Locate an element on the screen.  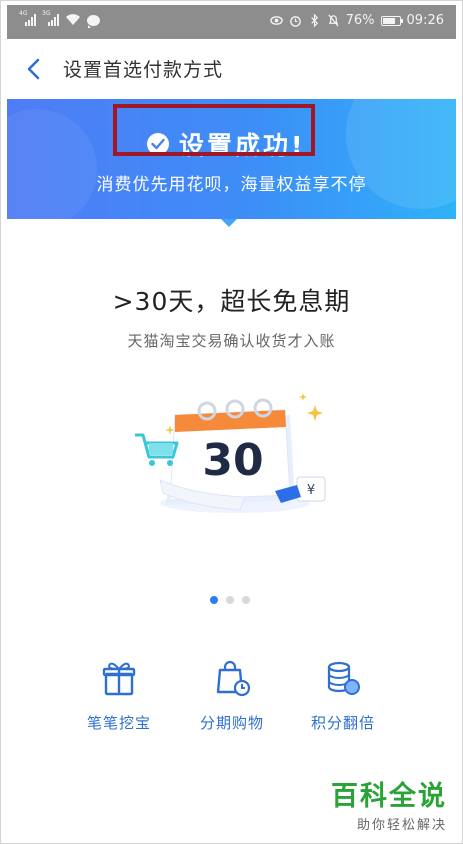
signal-icon: 4G is located at coordinates (27, 18).